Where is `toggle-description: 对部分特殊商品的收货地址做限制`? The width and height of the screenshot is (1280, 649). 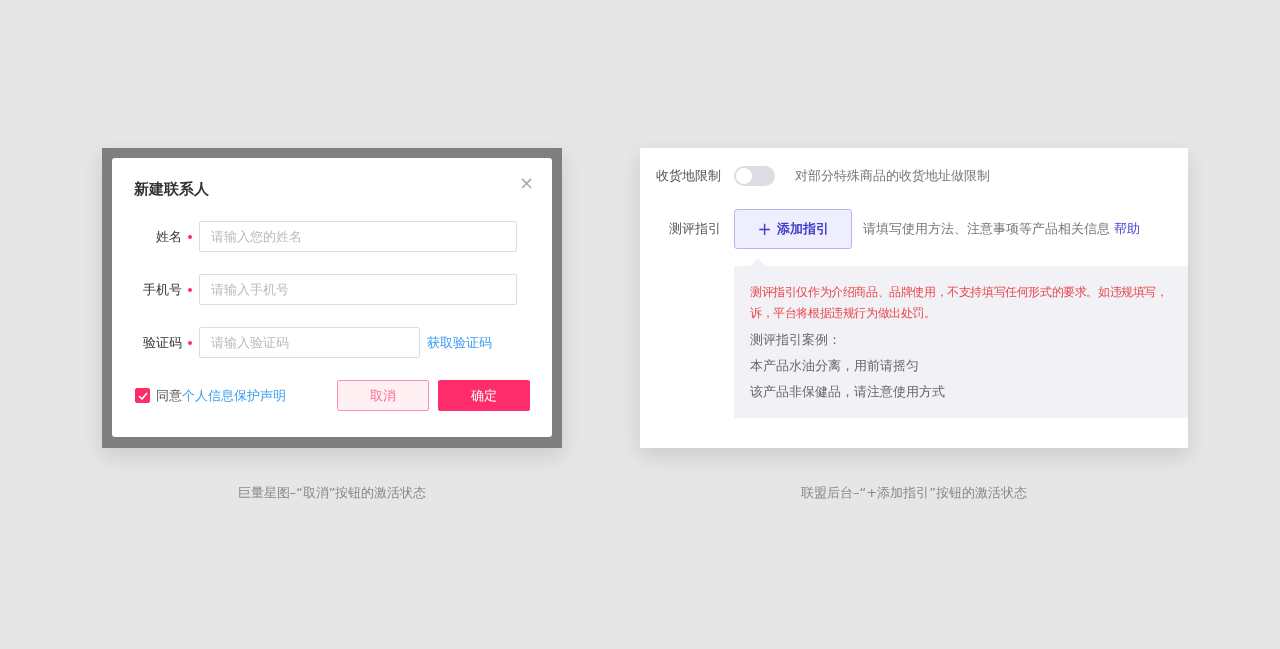 toggle-description: 对部分特殊商品的收货地址做限制 is located at coordinates (892, 176).